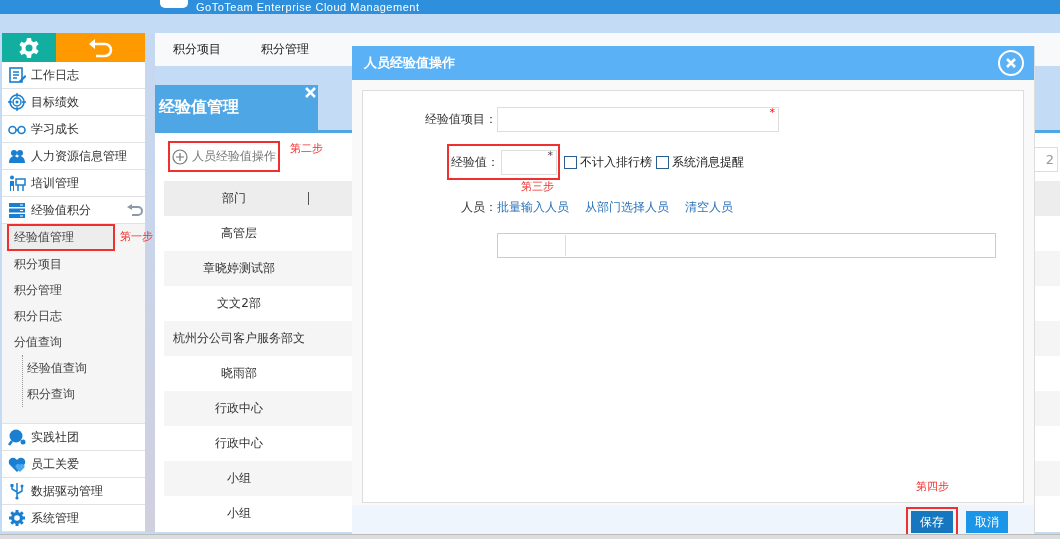 This screenshot has height=539, width=1060. I want to click on save-button: 保存, so click(932, 522).